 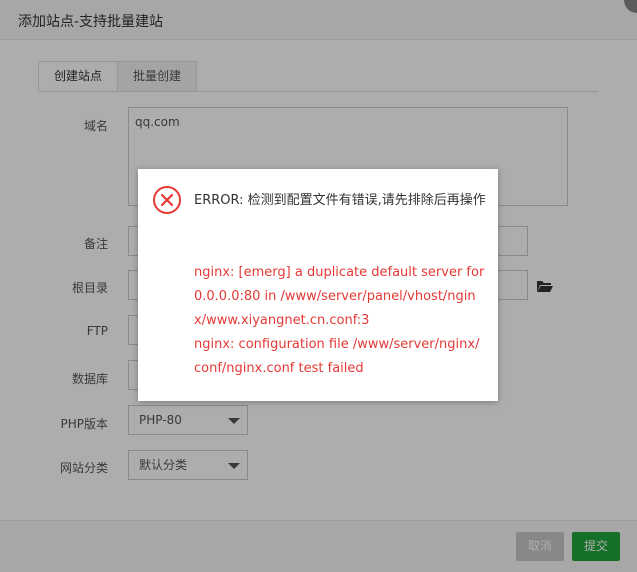 What do you see at coordinates (340, 200) in the screenshot?
I see `error-heading: ERROR: 检测到配置文件有错误,请先排除后再操作` at bounding box center [340, 200].